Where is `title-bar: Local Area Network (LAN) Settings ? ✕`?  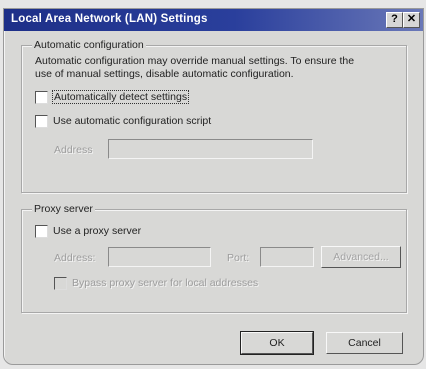
title-bar: Local Area Network (LAN) Settings ? ✕ is located at coordinates (213, 20).